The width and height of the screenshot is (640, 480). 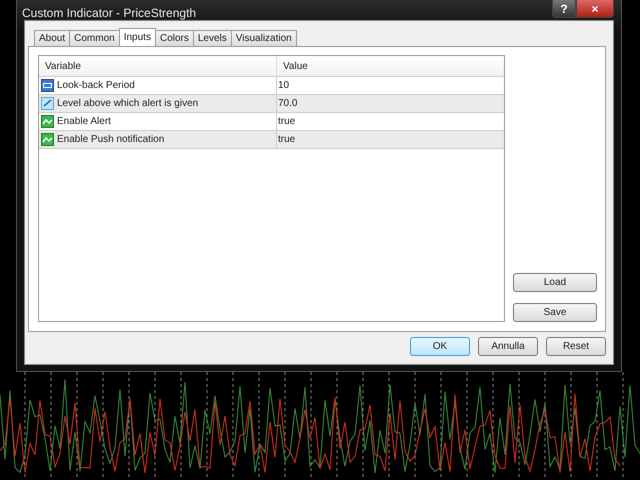 What do you see at coordinates (109, 13) in the screenshot?
I see `window-title: Custom Indicator - PriceStrength` at bounding box center [109, 13].